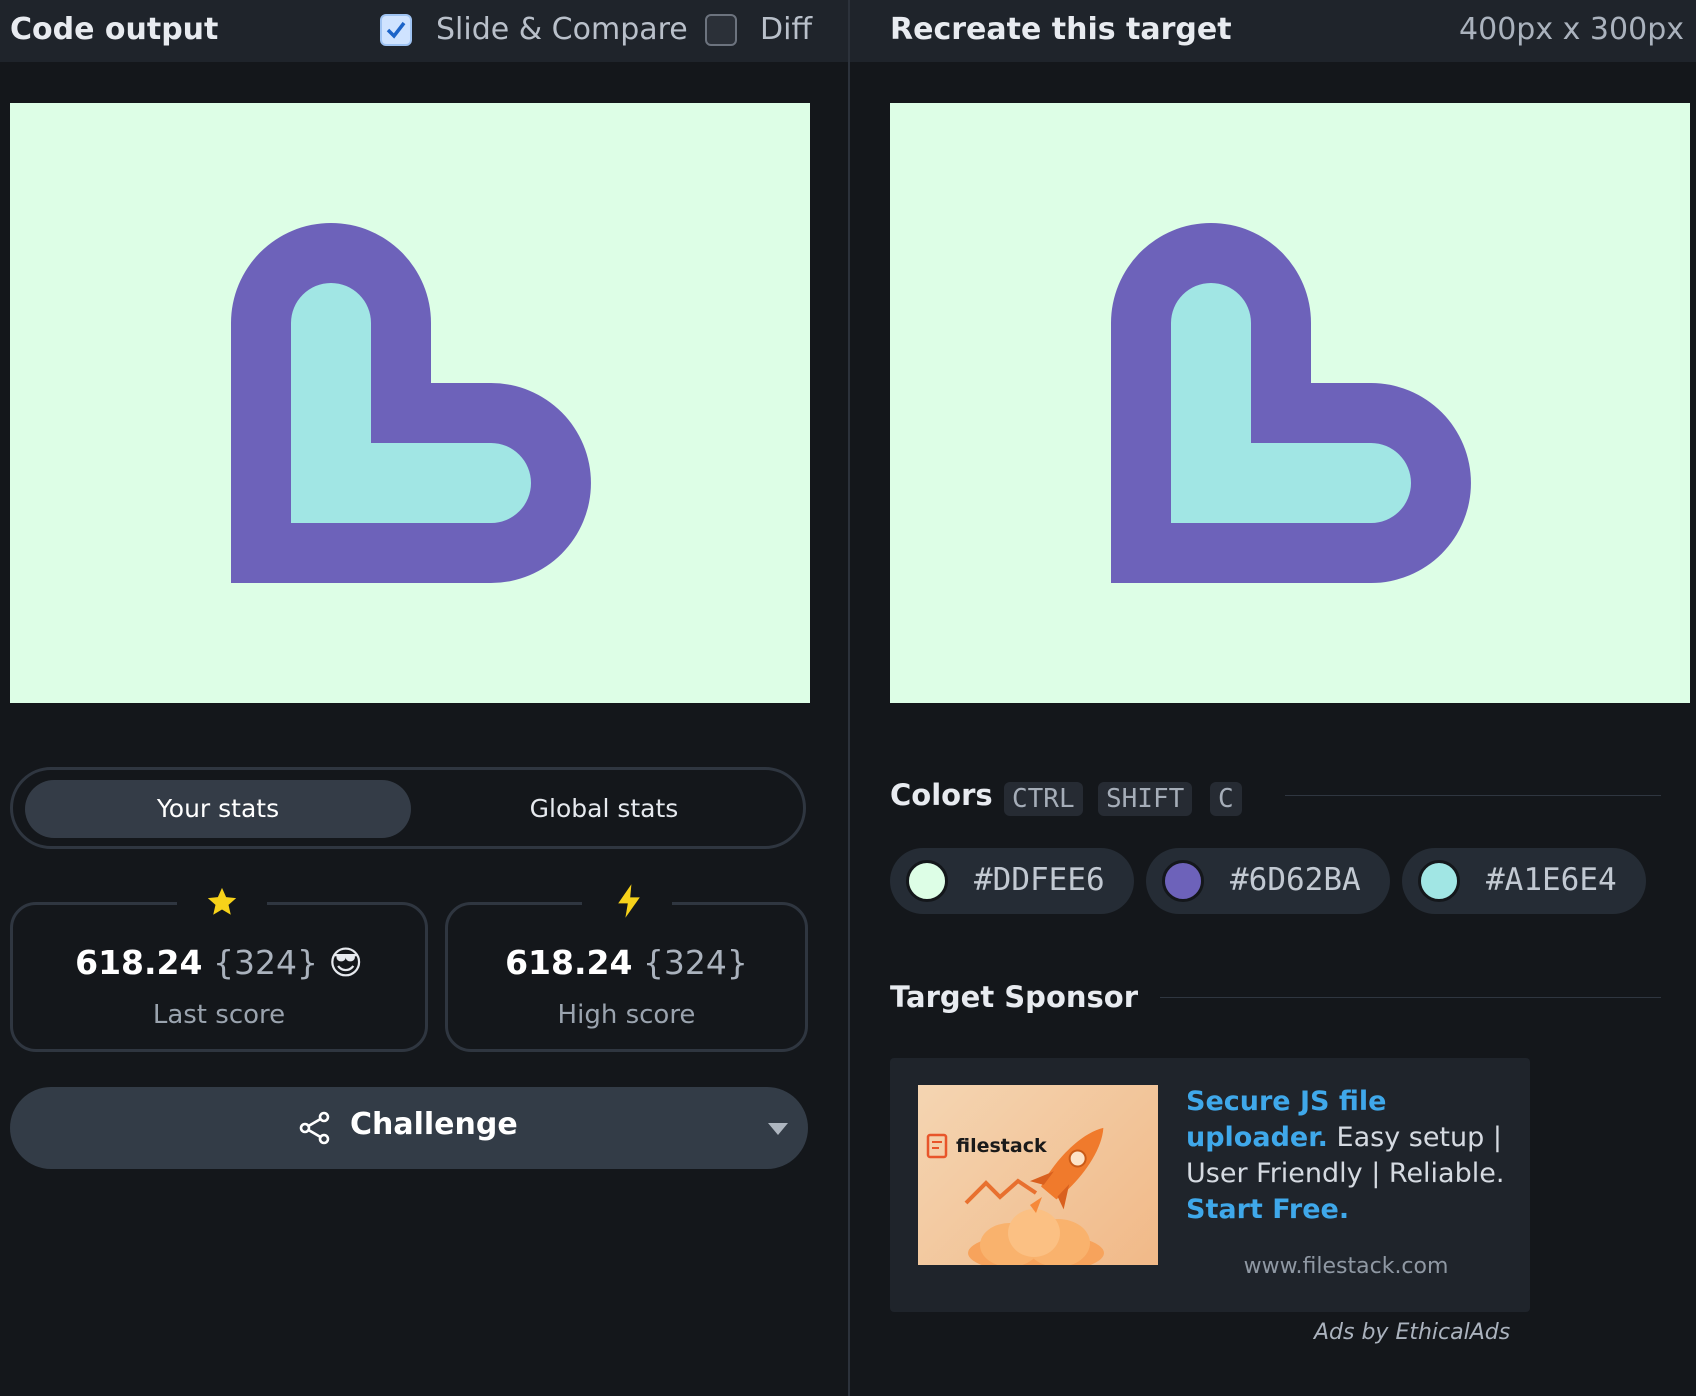 Image resolution: width=1696 pixels, height=1396 pixels. I want to click on target-header: Recreate this target 400px x 300px, so click(1273, 31).